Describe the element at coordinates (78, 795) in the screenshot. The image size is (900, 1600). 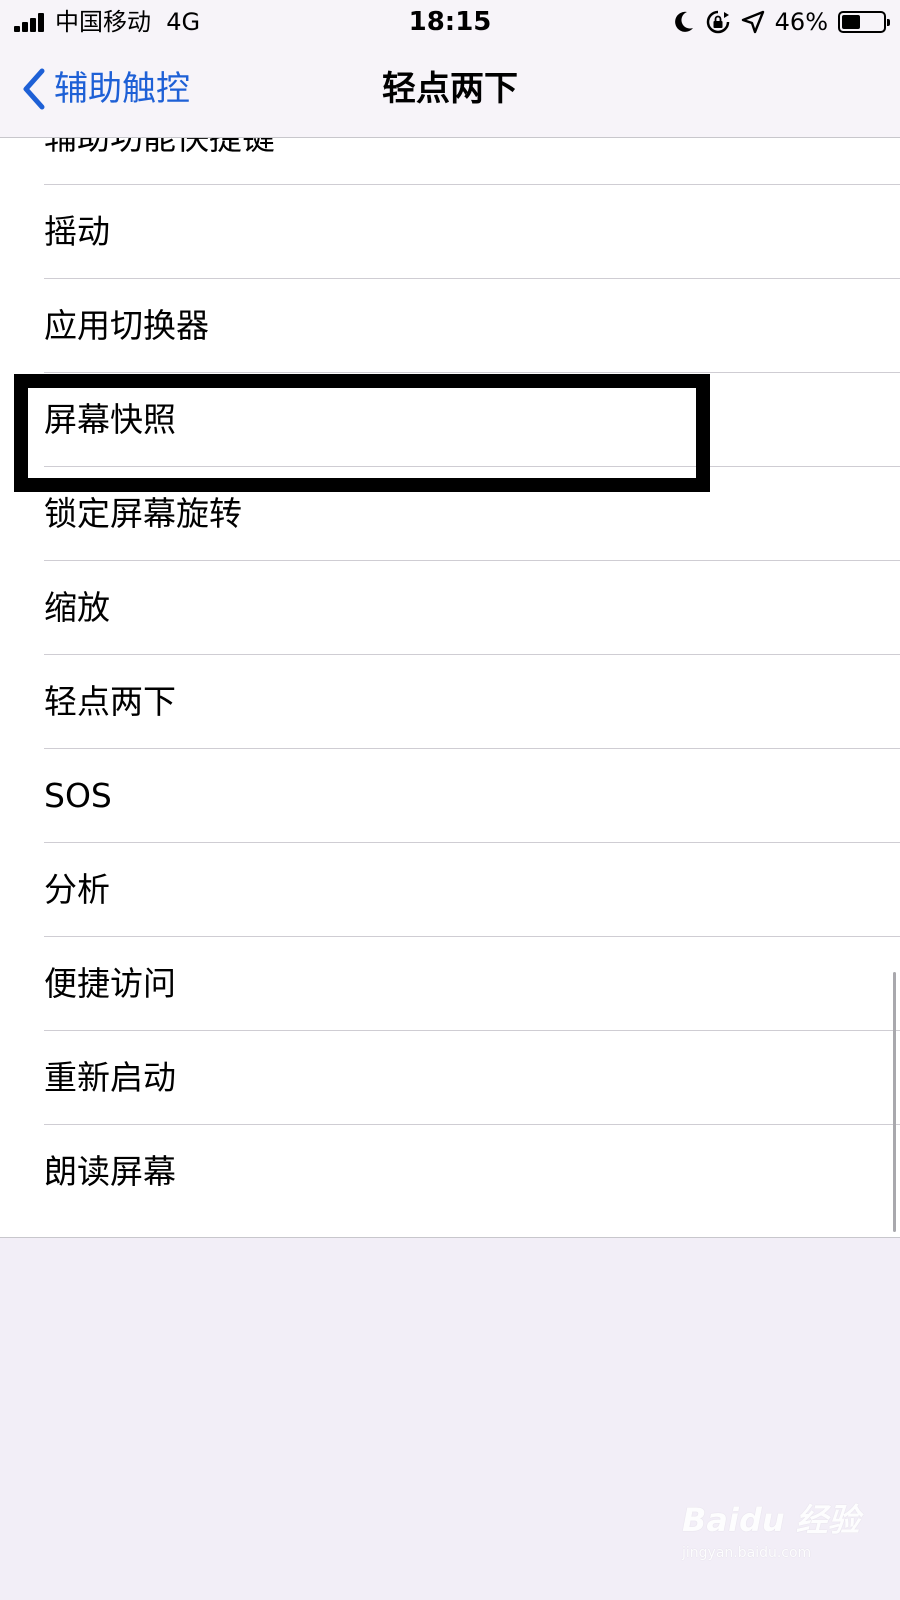
I see `list-item-label: SOS` at that location.